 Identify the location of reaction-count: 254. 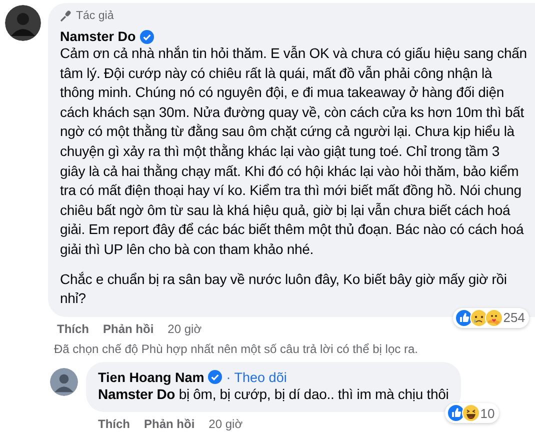
(514, 318).